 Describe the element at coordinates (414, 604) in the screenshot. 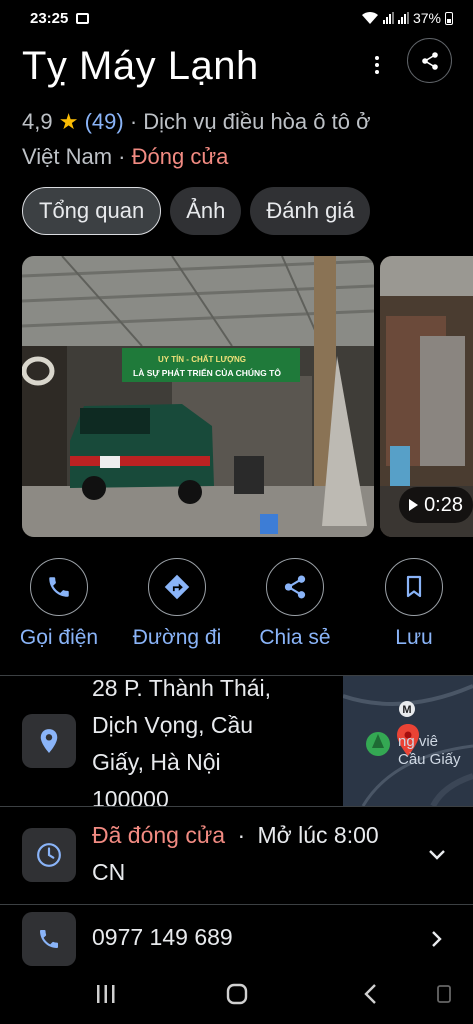

I see `save-button: Lưu` at that location.